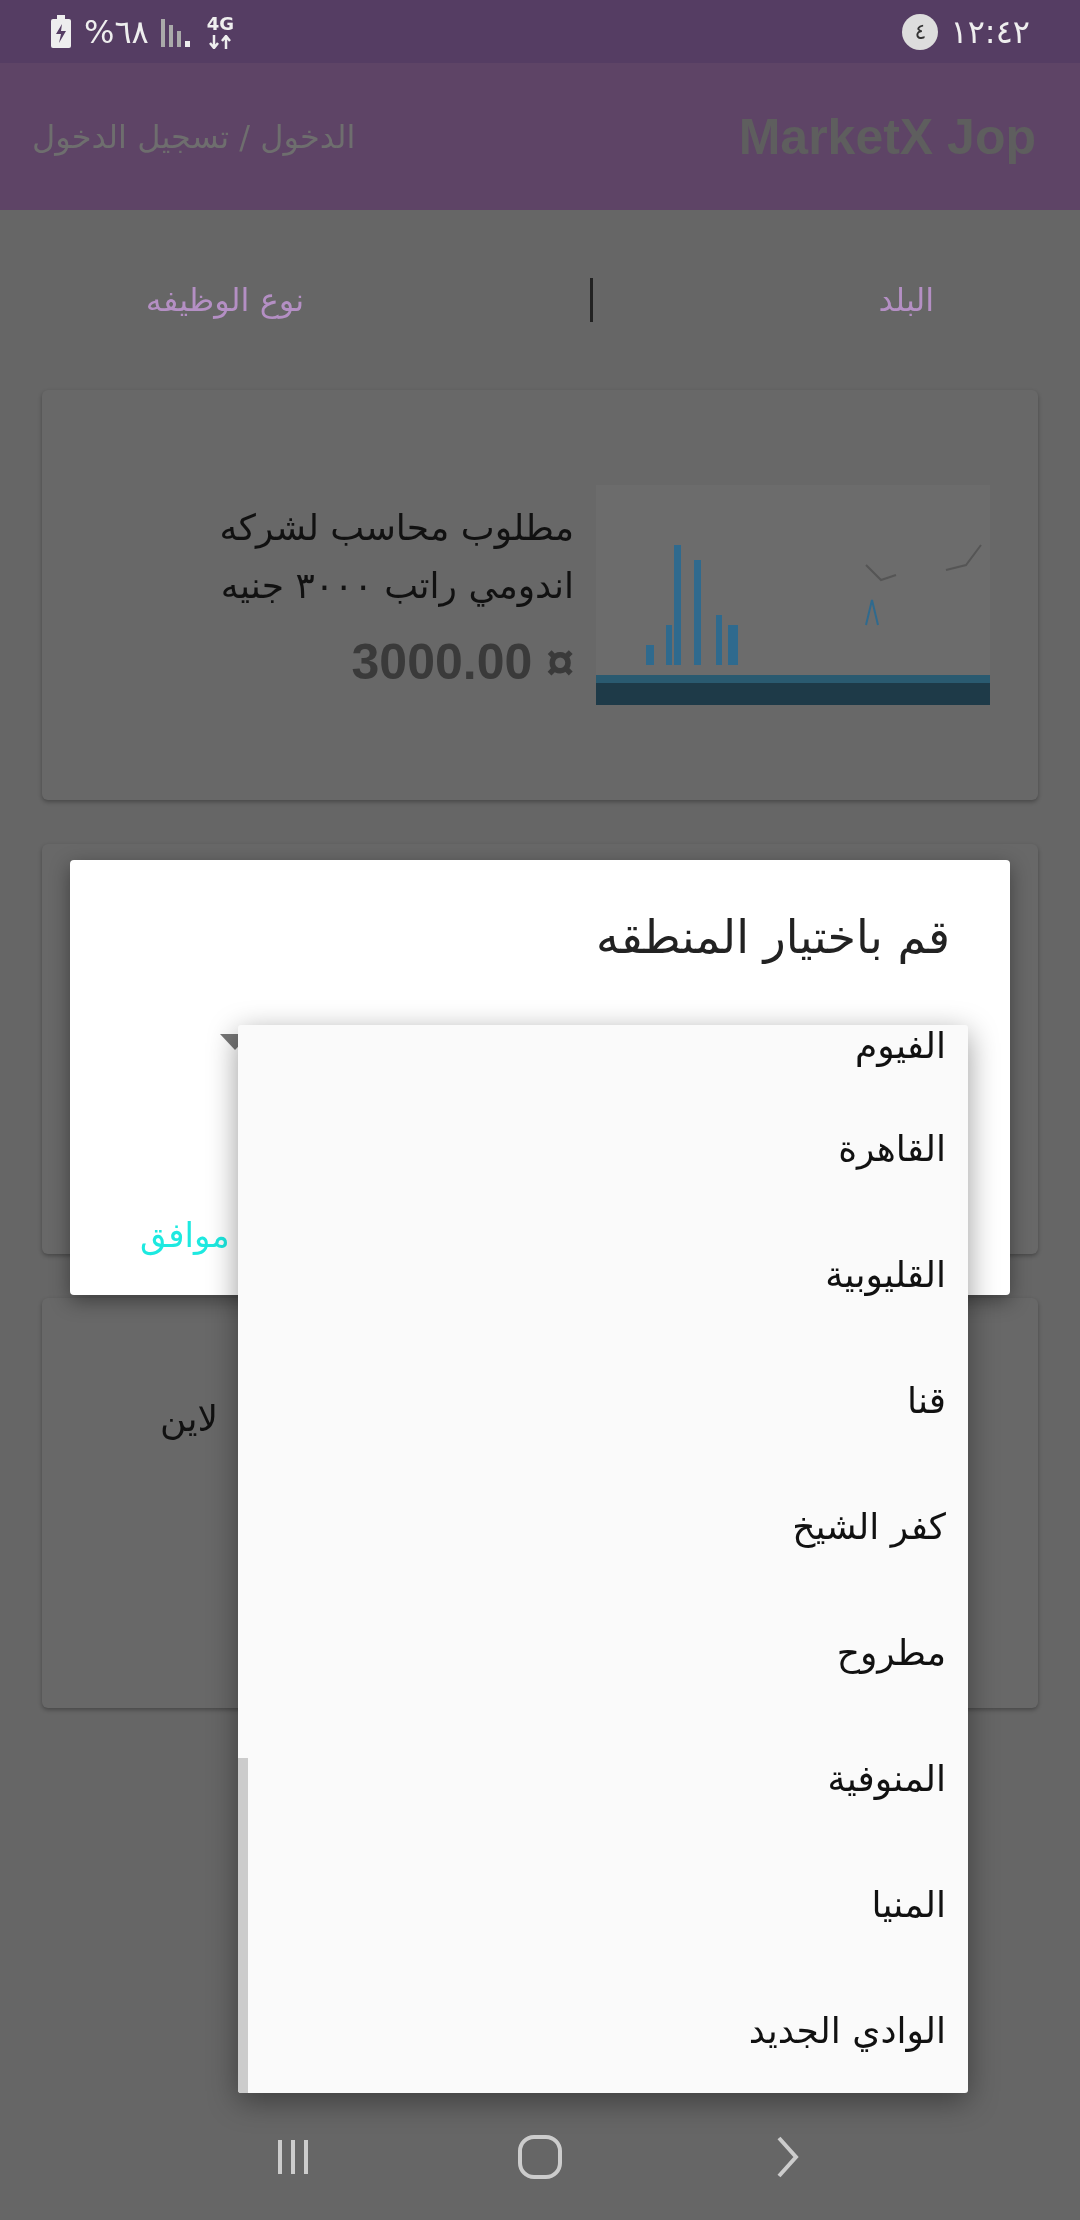  Describe the element at coordinates (243, 1925) in the screenshot. I see `scrollbar` at that location.